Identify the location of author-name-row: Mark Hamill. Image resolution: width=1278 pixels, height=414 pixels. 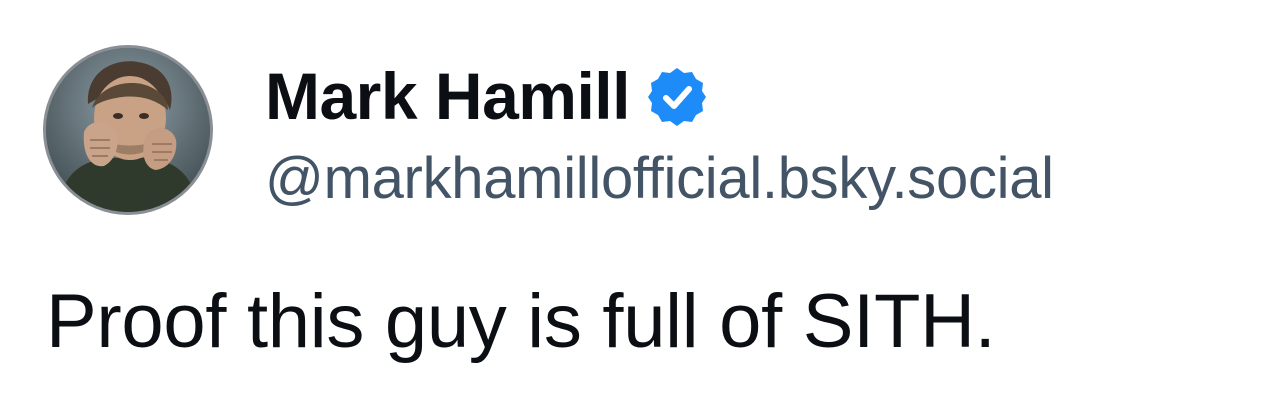
(486, 96).